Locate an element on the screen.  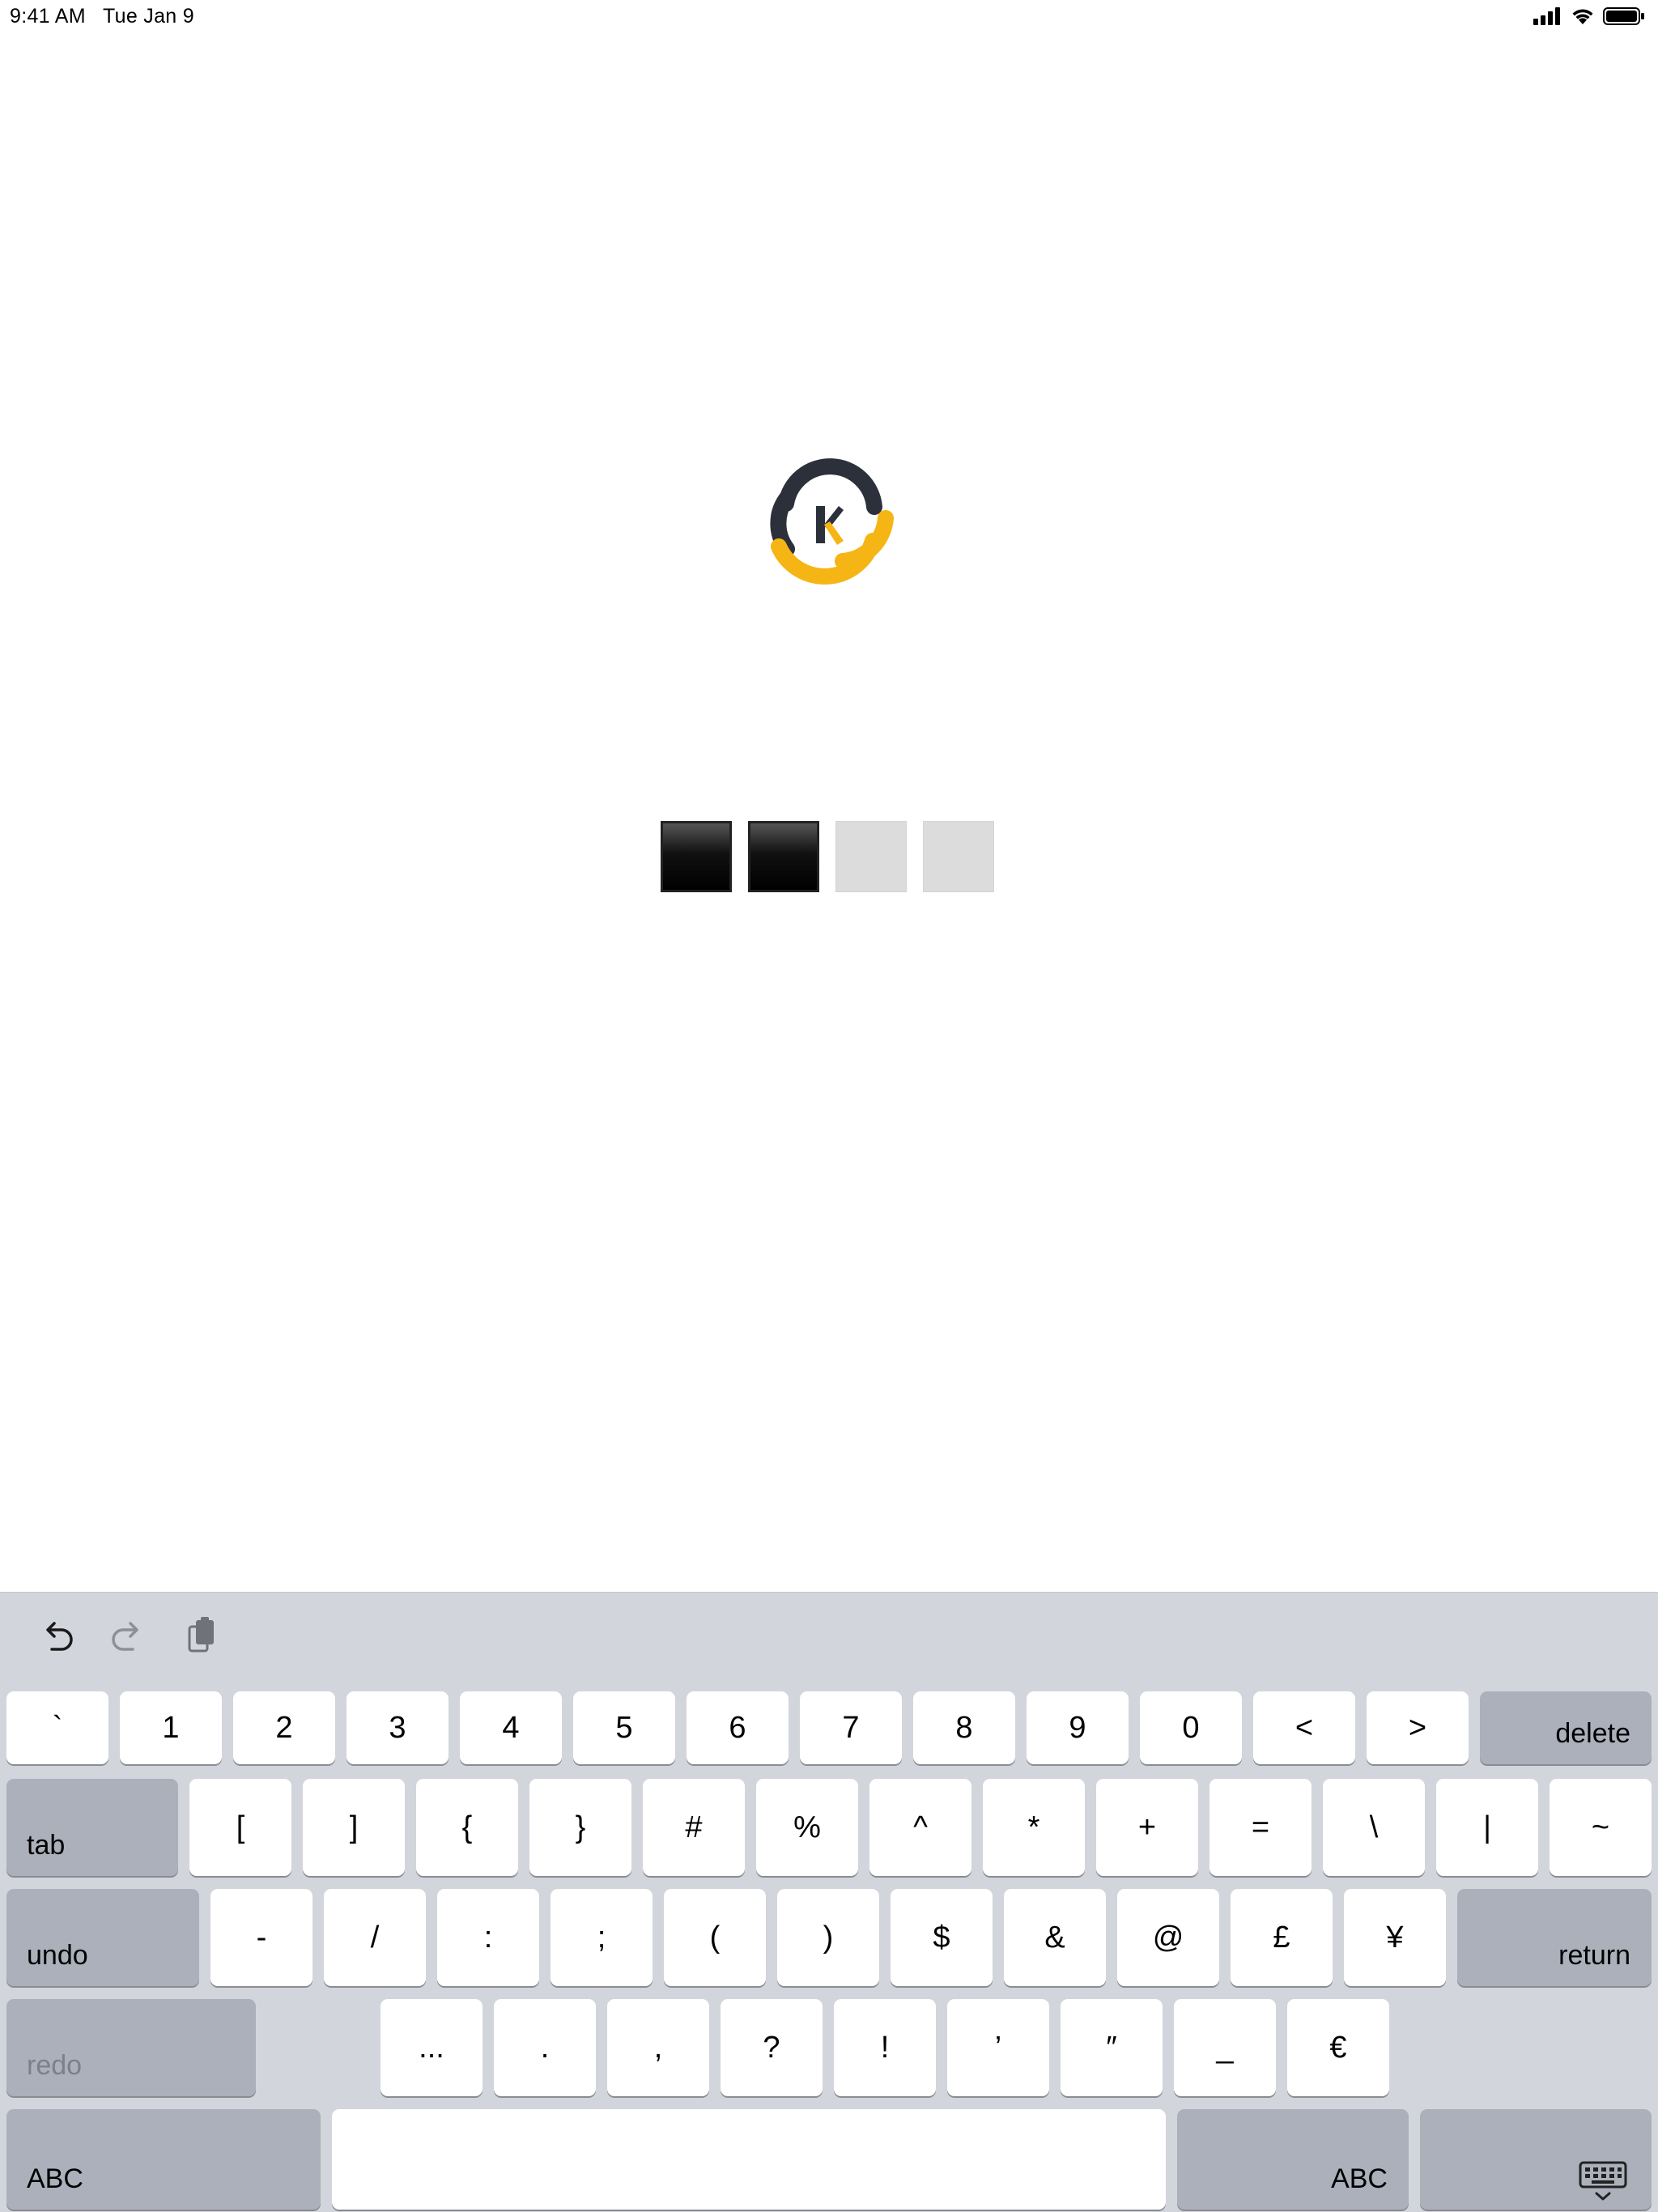
key: 7 is located at coordinates (851, 1728).